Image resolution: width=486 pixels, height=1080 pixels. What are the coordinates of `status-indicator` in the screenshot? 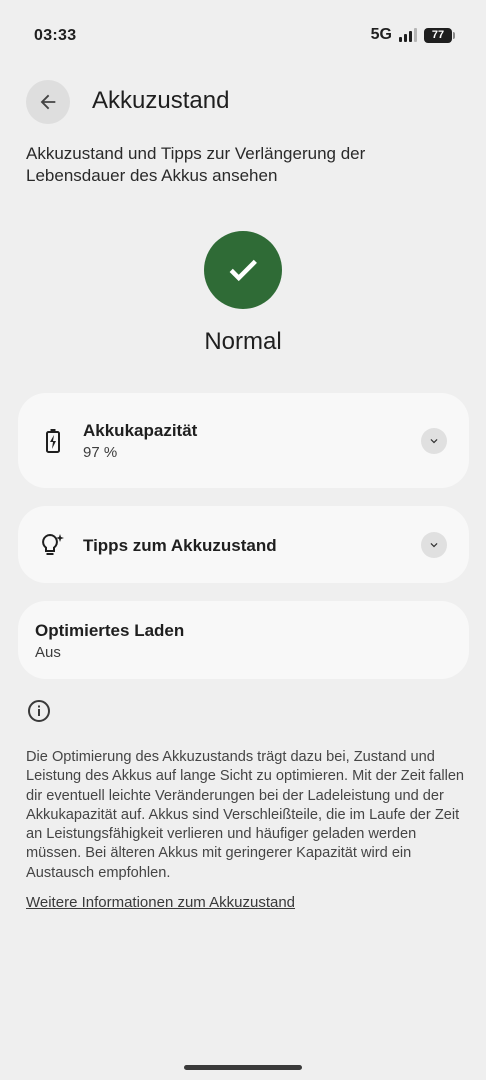 It's located at (243, 270).